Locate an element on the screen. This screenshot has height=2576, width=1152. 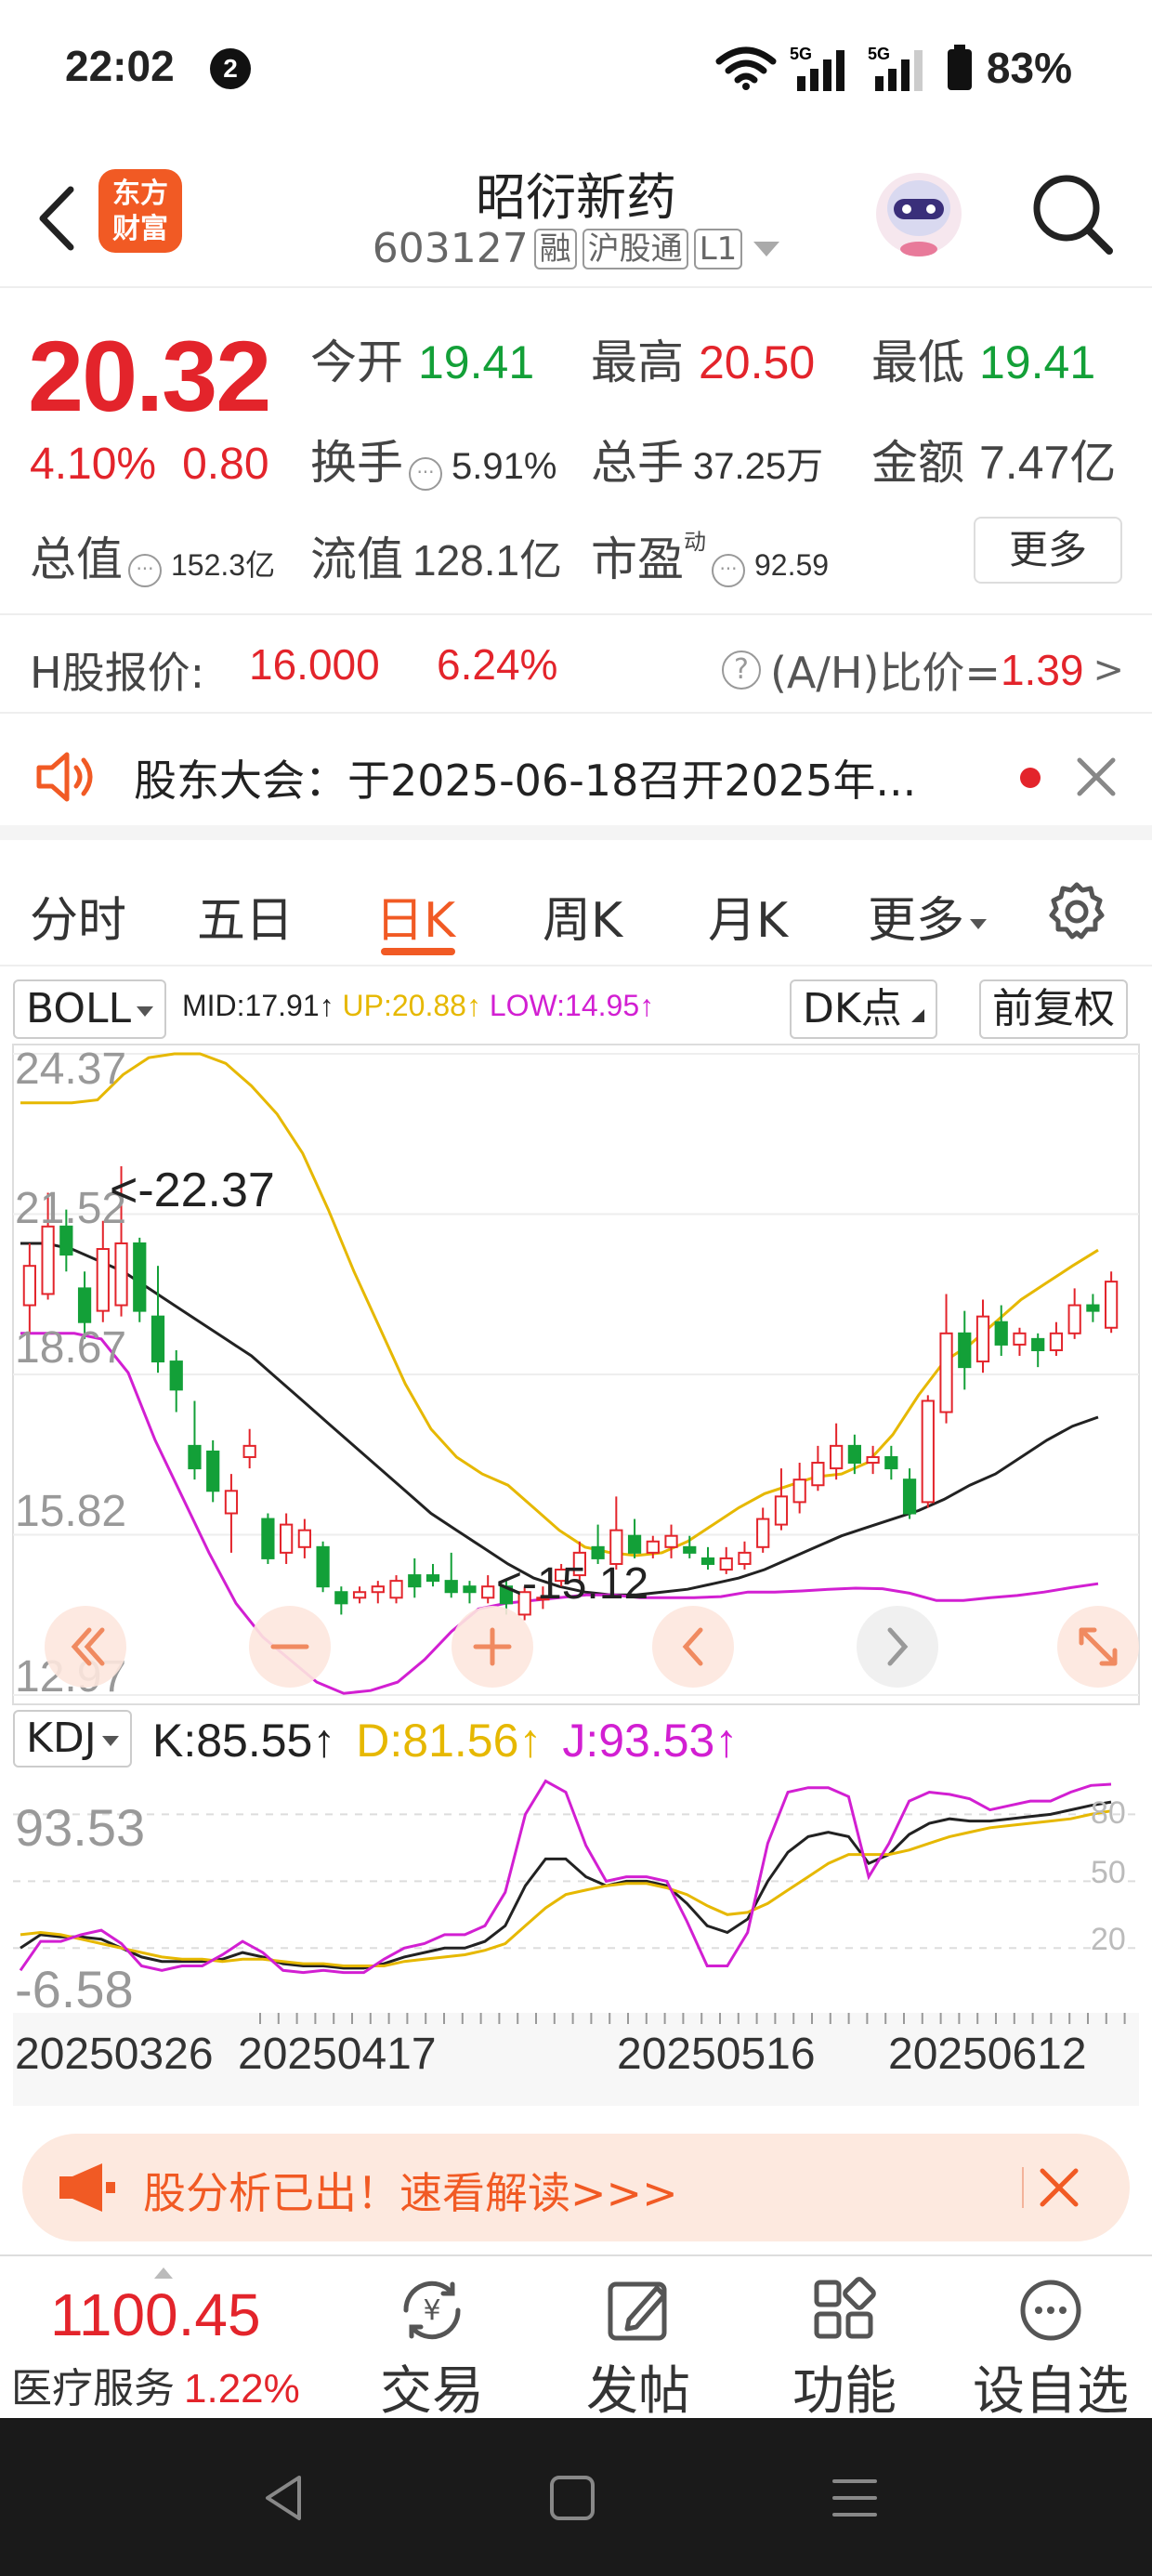
kdj-y-max: 93.53 is located at coordinates (80, 1827).